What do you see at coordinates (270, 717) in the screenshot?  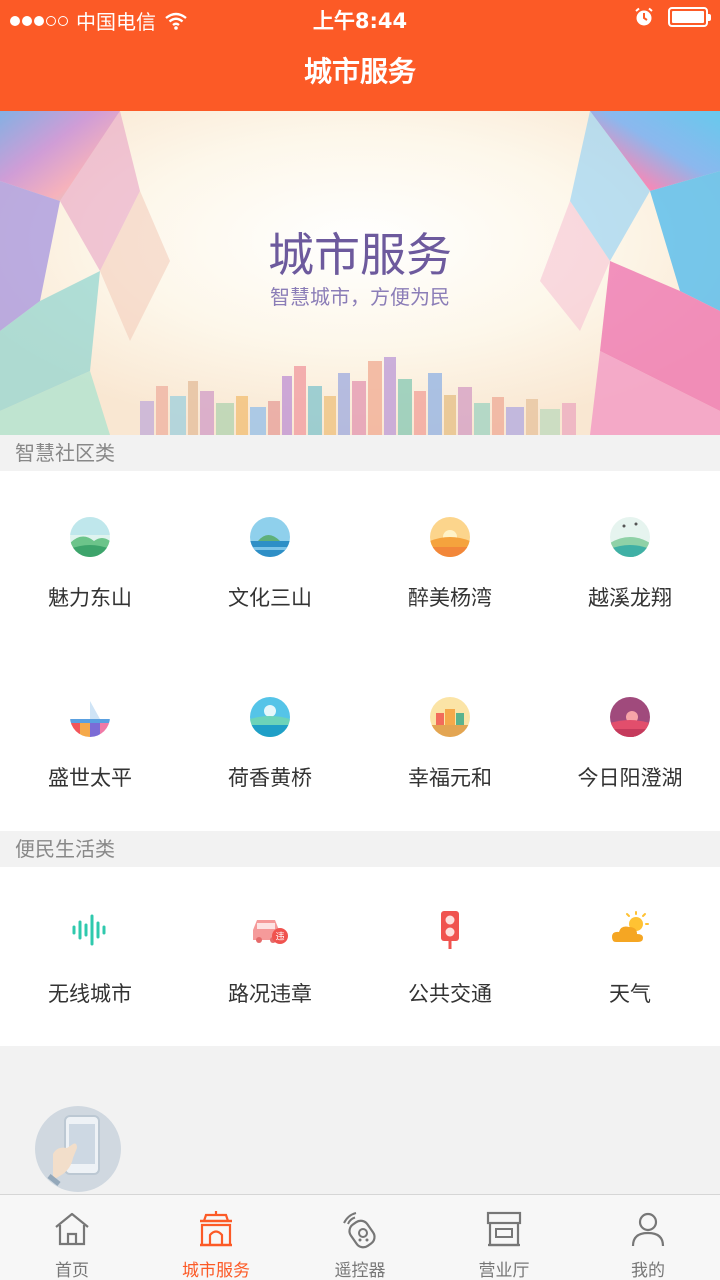 I see `landscape-lake-icon` at bounding box center [270, 717].